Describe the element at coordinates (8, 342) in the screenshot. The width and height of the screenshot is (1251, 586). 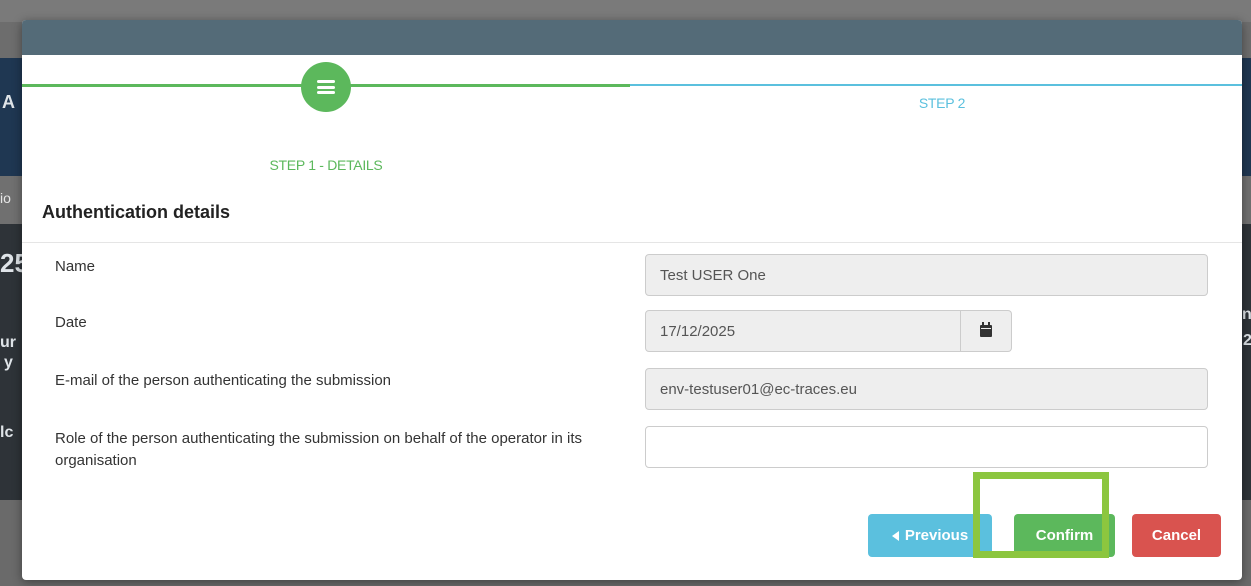
I see `background-text-fragment: ur` at that location.